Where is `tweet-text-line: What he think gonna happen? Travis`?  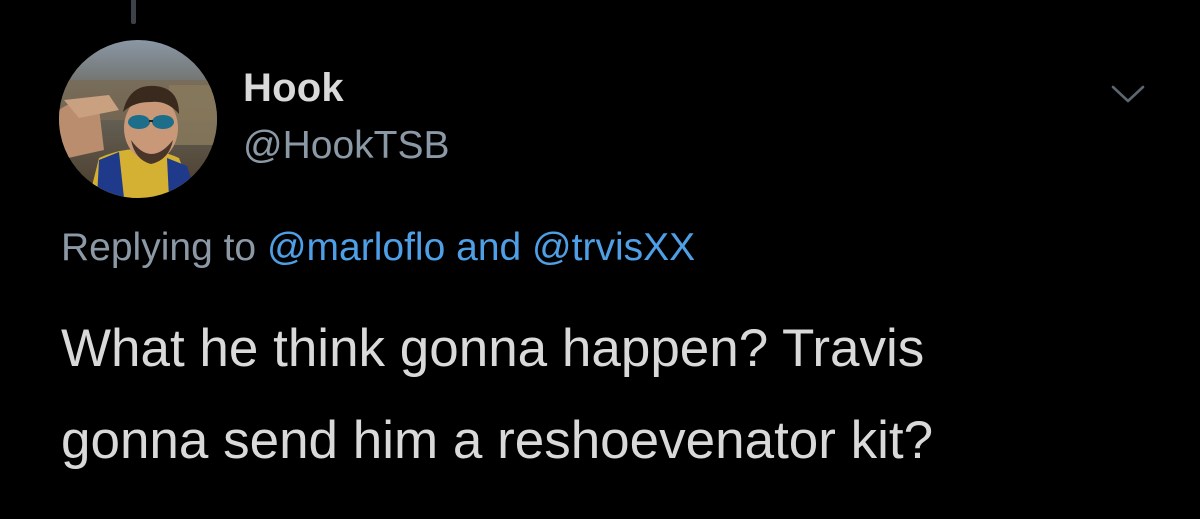 tweet-text-line: What he think gonna happen? Travis is located at coordinates (493, 348).